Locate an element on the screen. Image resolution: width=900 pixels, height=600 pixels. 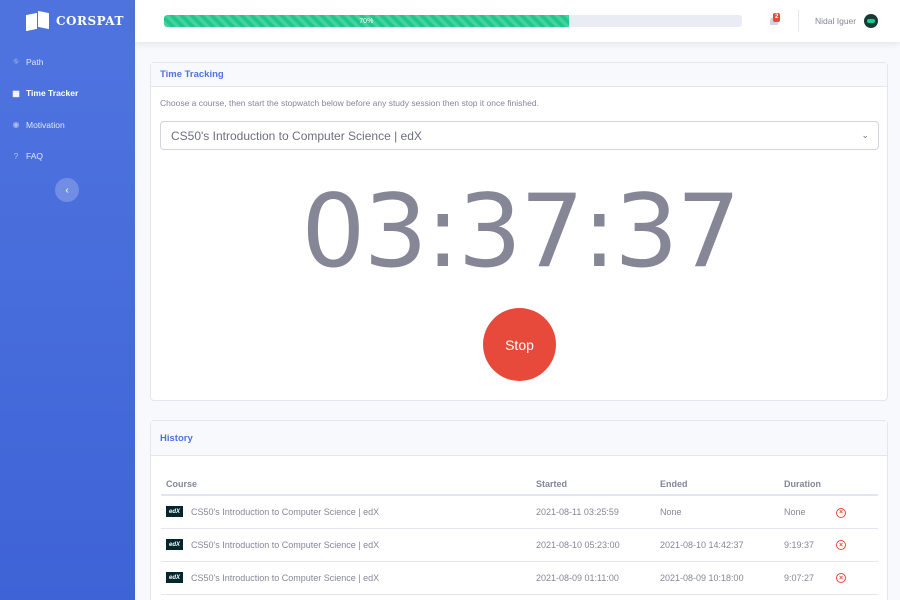
course-progress: 70% is located at coordinates (453, 21).